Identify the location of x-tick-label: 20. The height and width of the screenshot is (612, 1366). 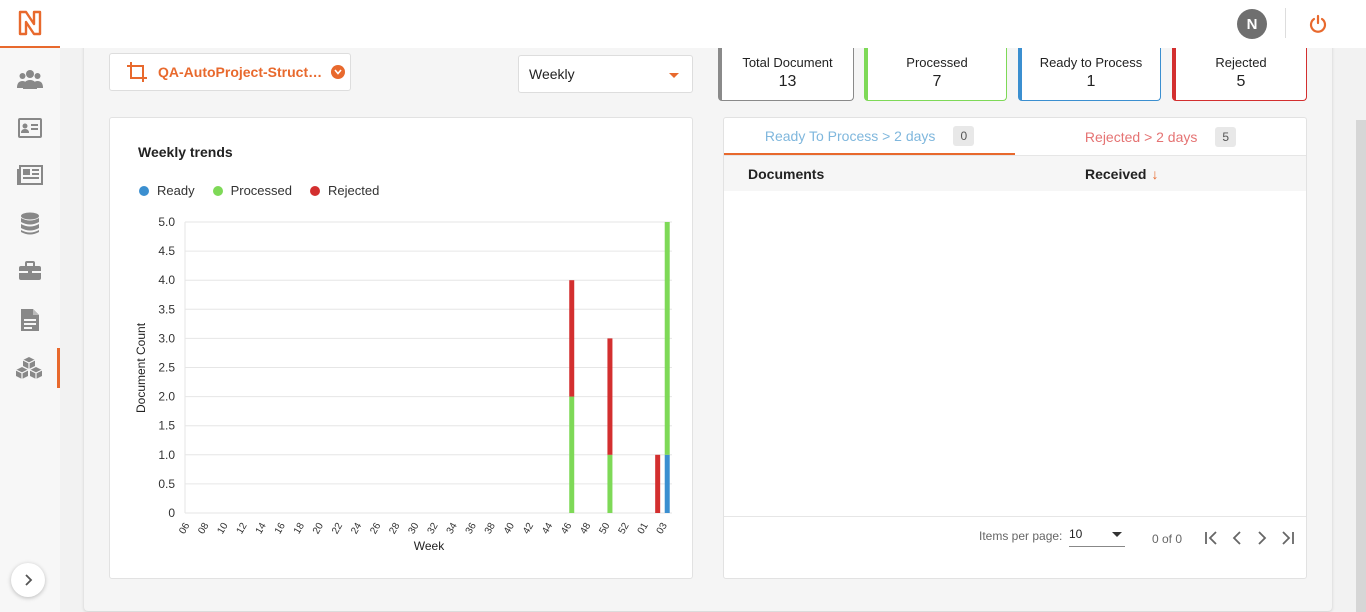
(318, 529).